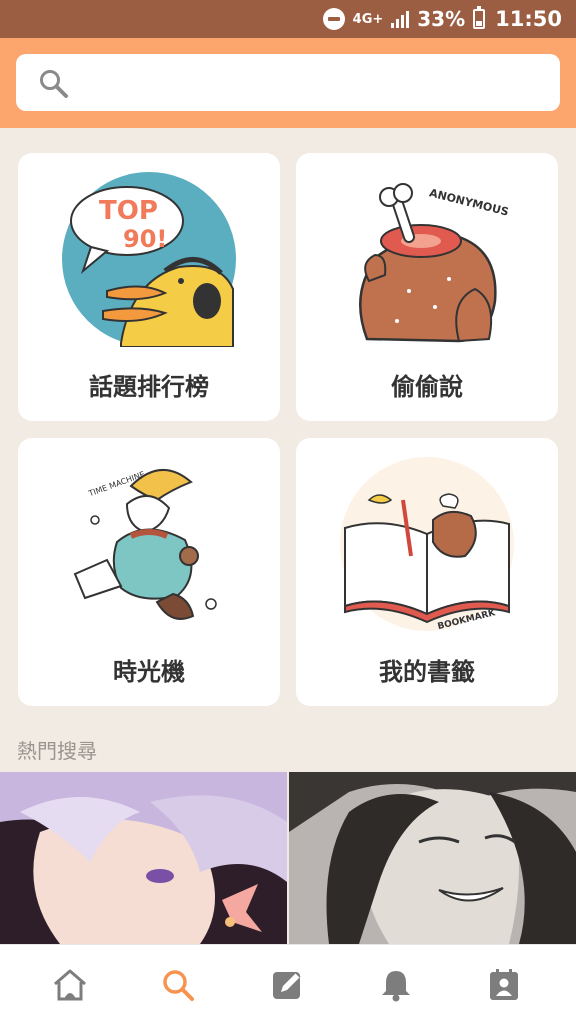  Describe the element at coordinates (504, 985) in the screenshot. I see `profile-icon` at that location.